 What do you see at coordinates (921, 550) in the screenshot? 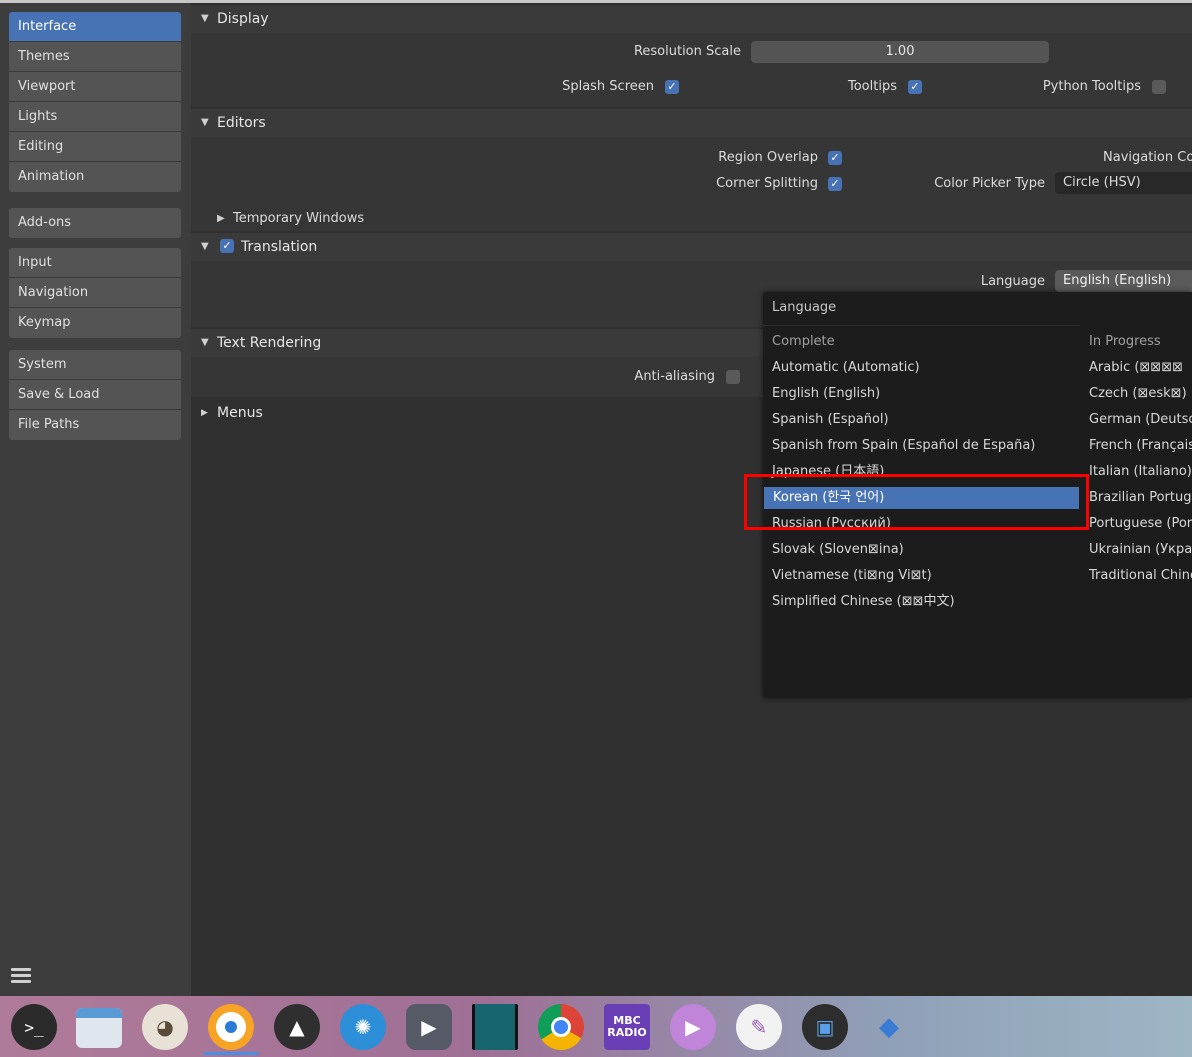
I see `language-option-slovak: Slovak (Sloven⊠ina)` at bounding box center [921, 550].